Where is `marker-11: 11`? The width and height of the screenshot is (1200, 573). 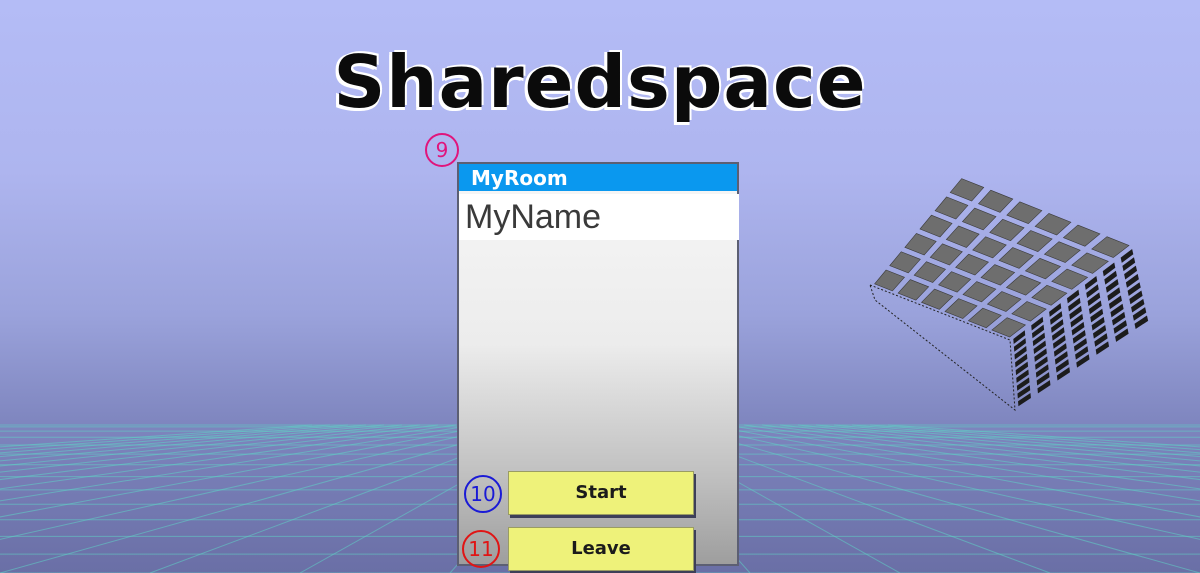 marker-11: 11 is located at coordinates (481, 549).